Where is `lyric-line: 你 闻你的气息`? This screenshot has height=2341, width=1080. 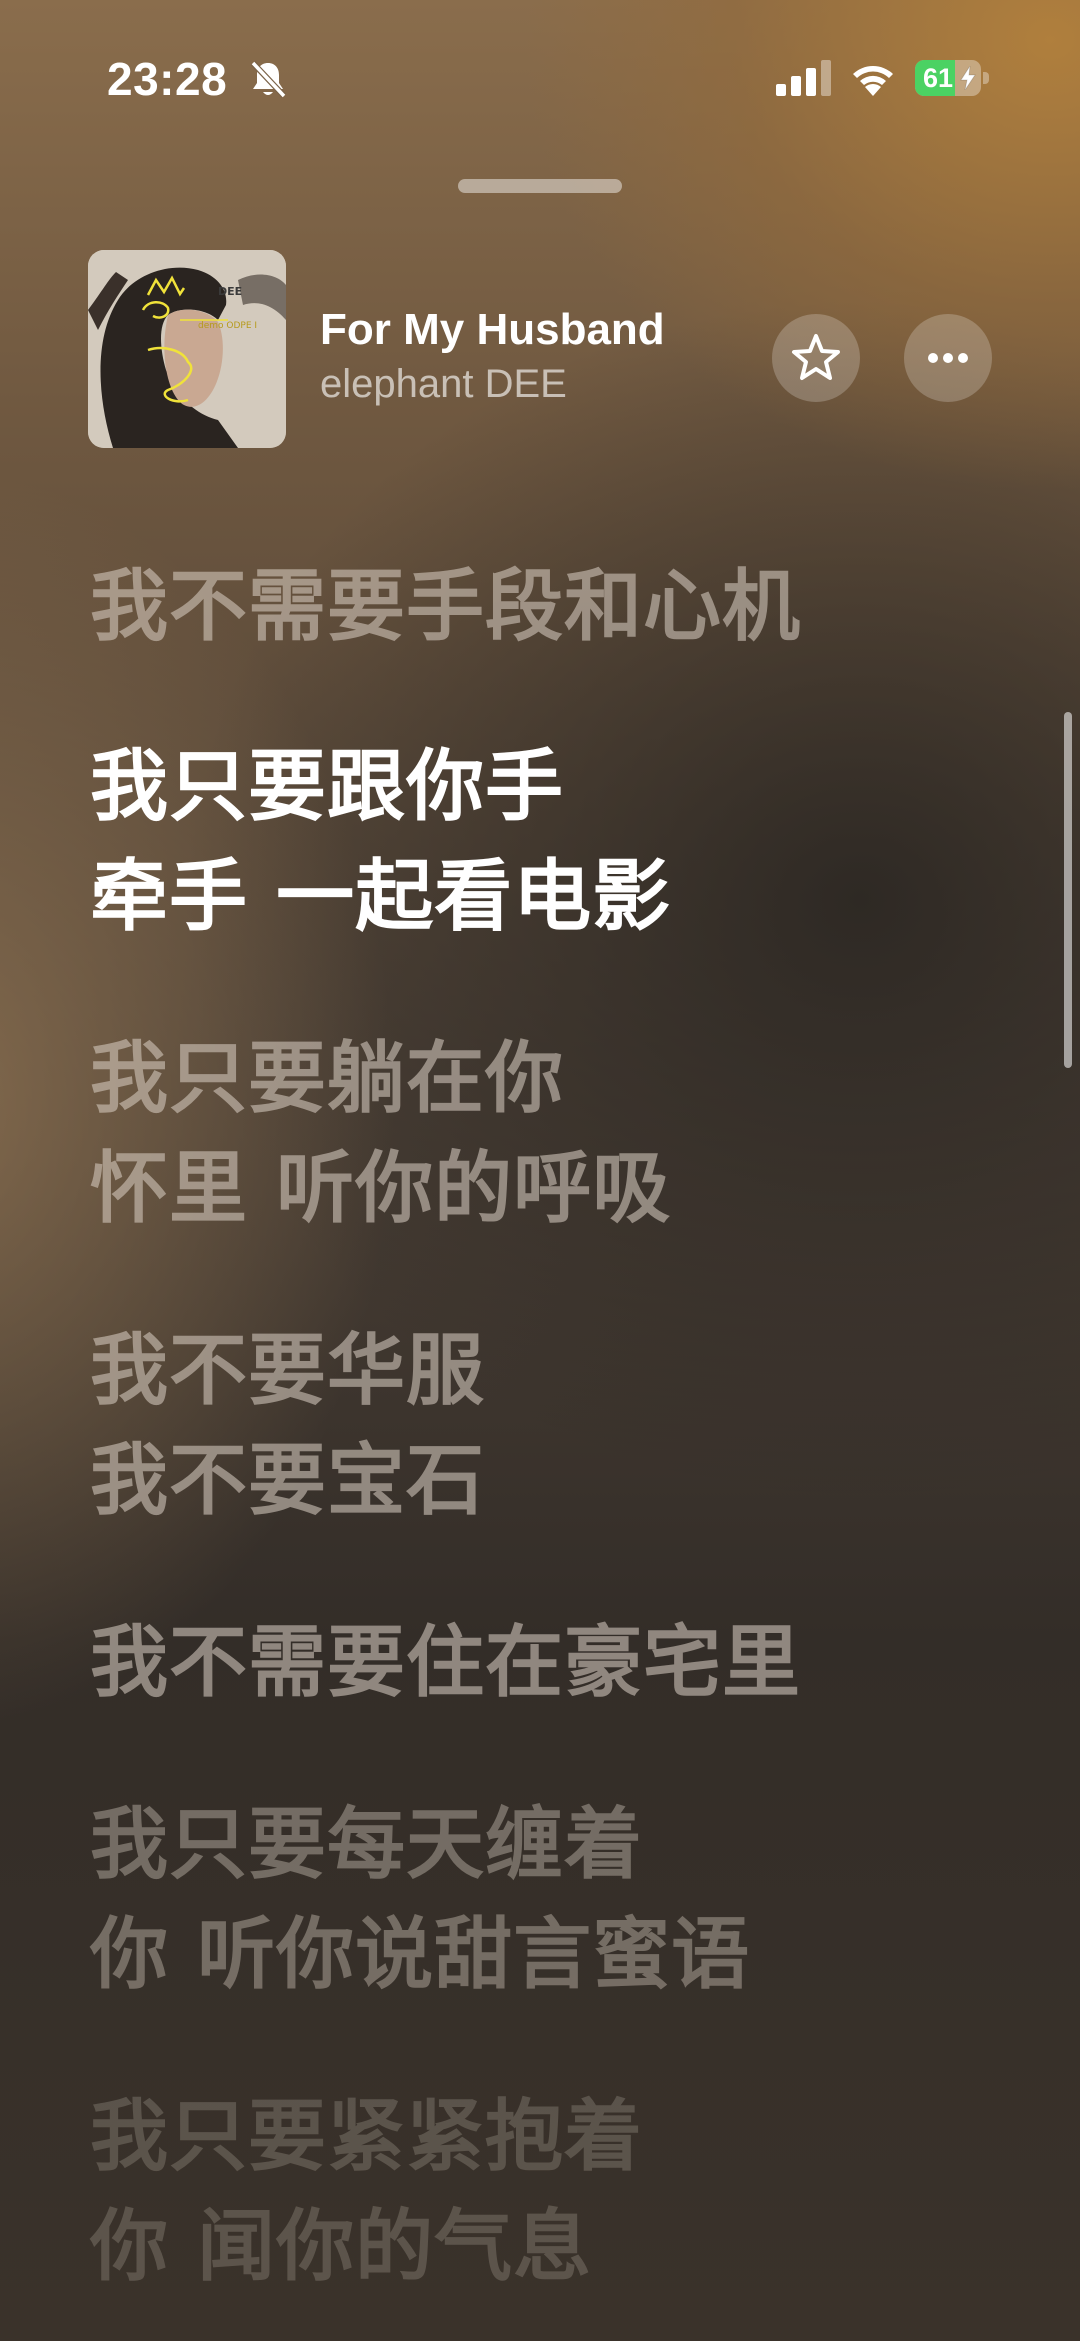
lyric-line: 你 闻你的气息 is located at coordinates (341, 2247).